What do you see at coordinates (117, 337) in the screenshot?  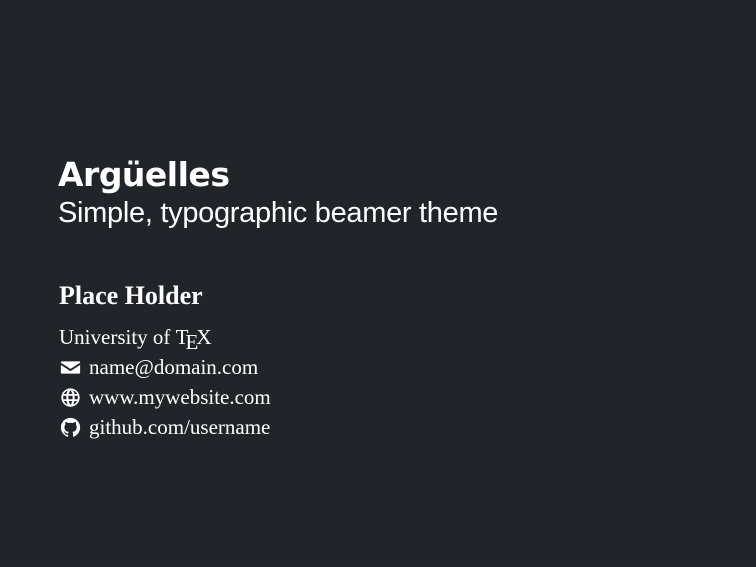 I see `institution-prefix: University of` at bounding box center [117, 337].